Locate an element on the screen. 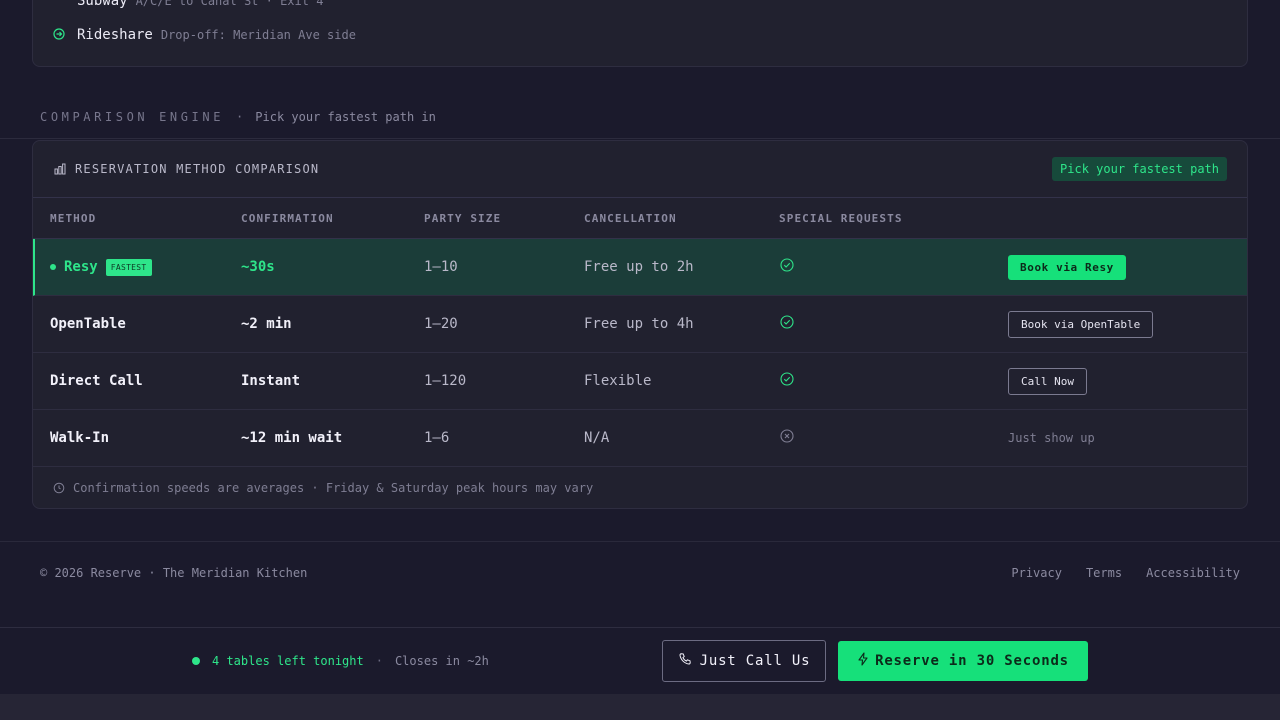 This screenshot has height=720, width=1280. bottom-strip is located at coordinates (640, 707).